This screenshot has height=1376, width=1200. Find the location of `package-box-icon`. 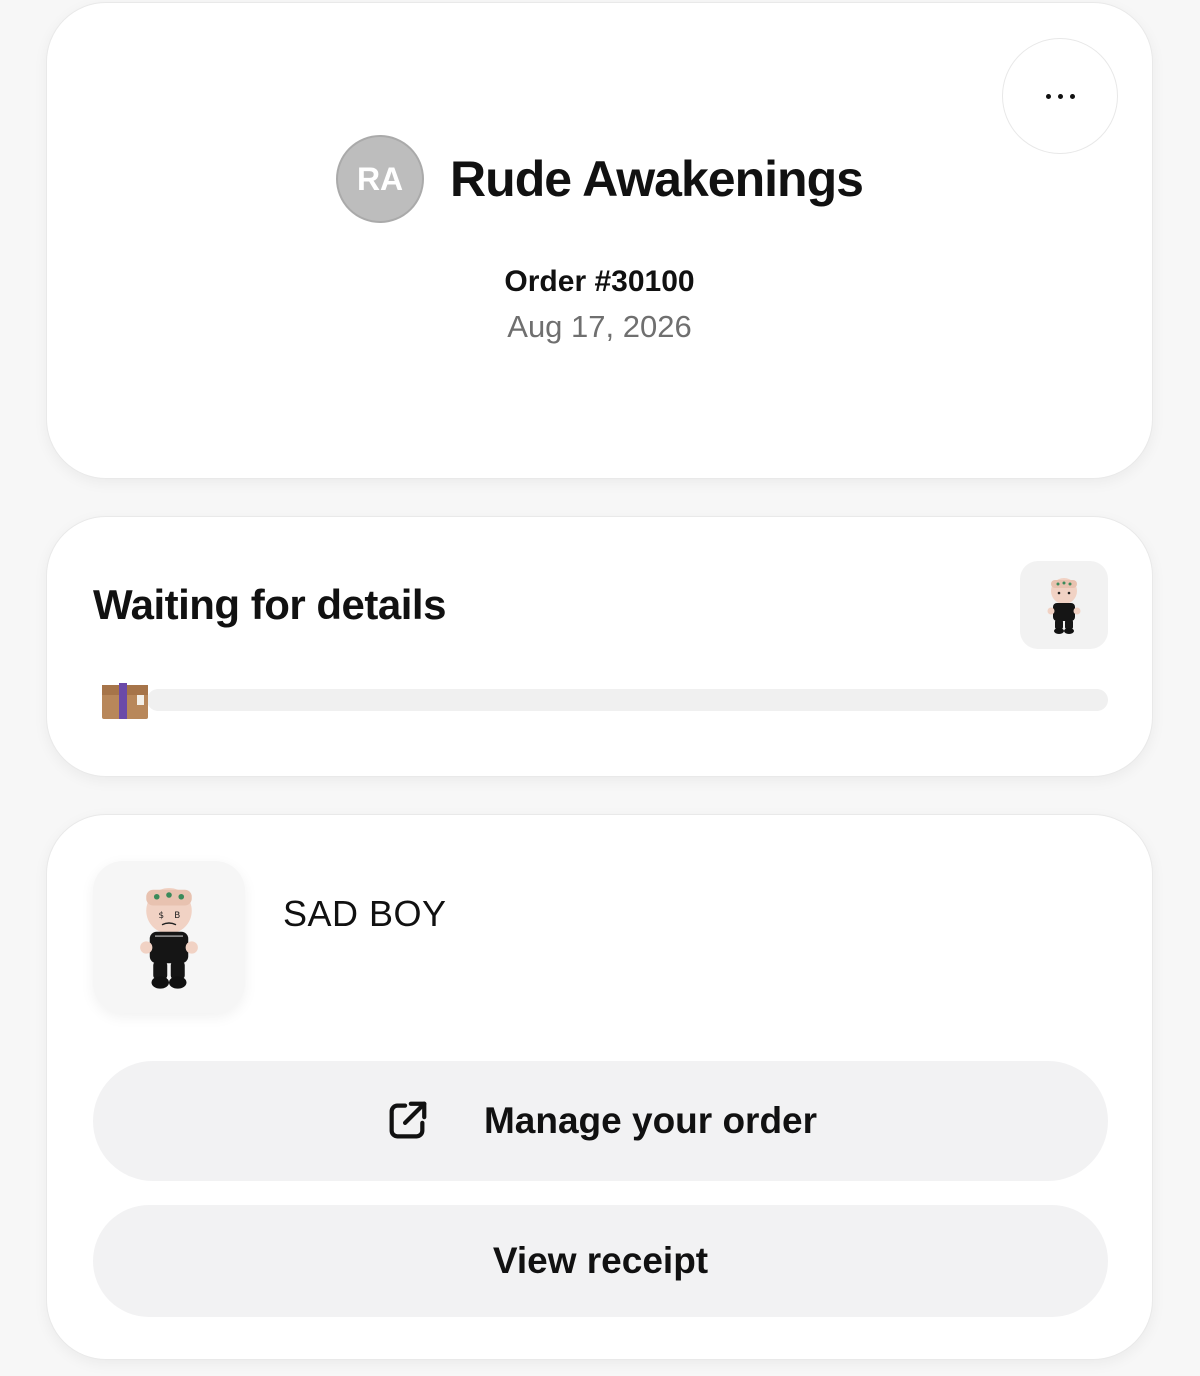

package-box-icon is located at coordinates (125, 701).